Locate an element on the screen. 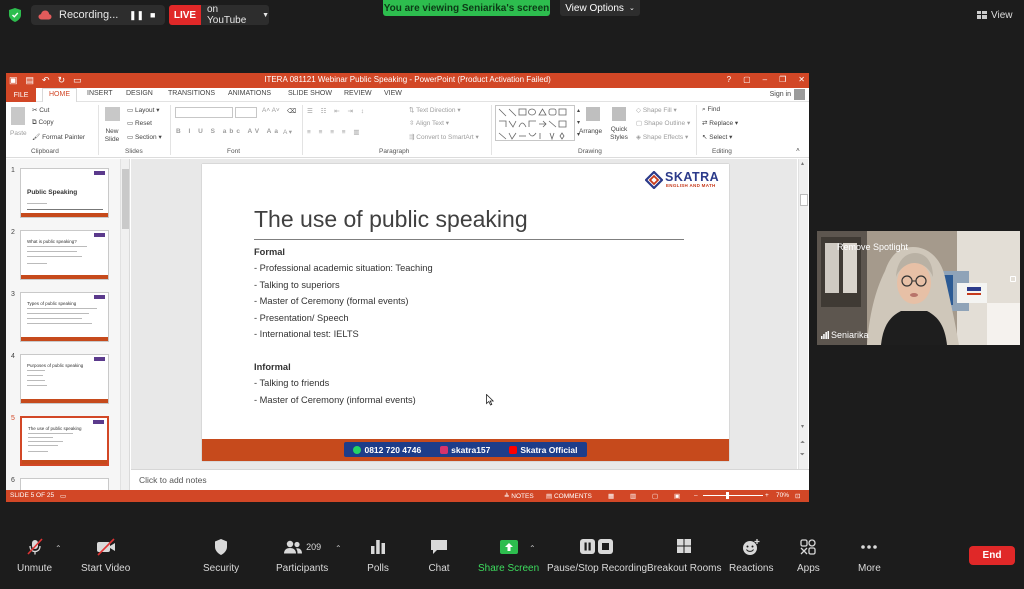 The width and height of the screenshot is (1024, 589). collapse-ribbon-icon: ˄ is located at coordinates (798, 150).